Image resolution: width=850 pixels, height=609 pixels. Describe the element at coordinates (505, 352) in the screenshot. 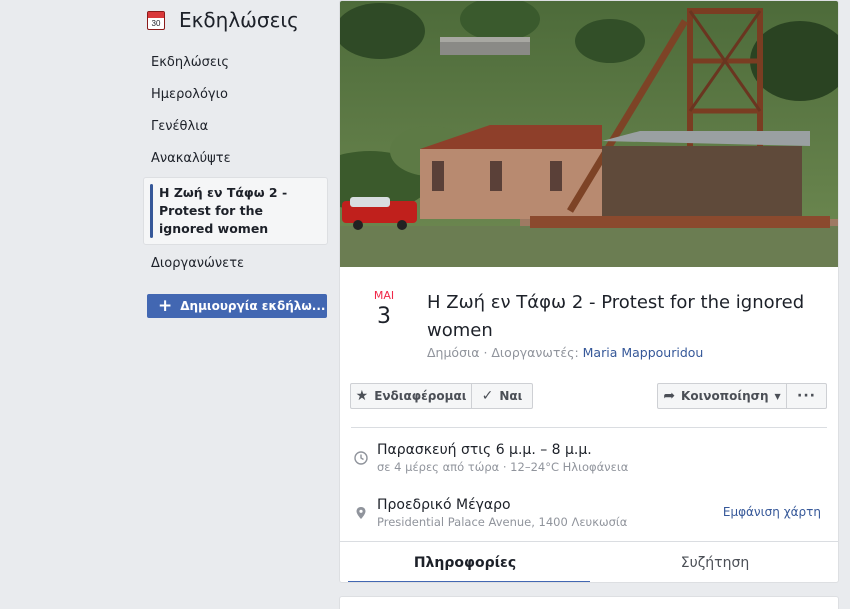

I see `event-privacy: Δημόσια · Διοργανωτές:` at that location.